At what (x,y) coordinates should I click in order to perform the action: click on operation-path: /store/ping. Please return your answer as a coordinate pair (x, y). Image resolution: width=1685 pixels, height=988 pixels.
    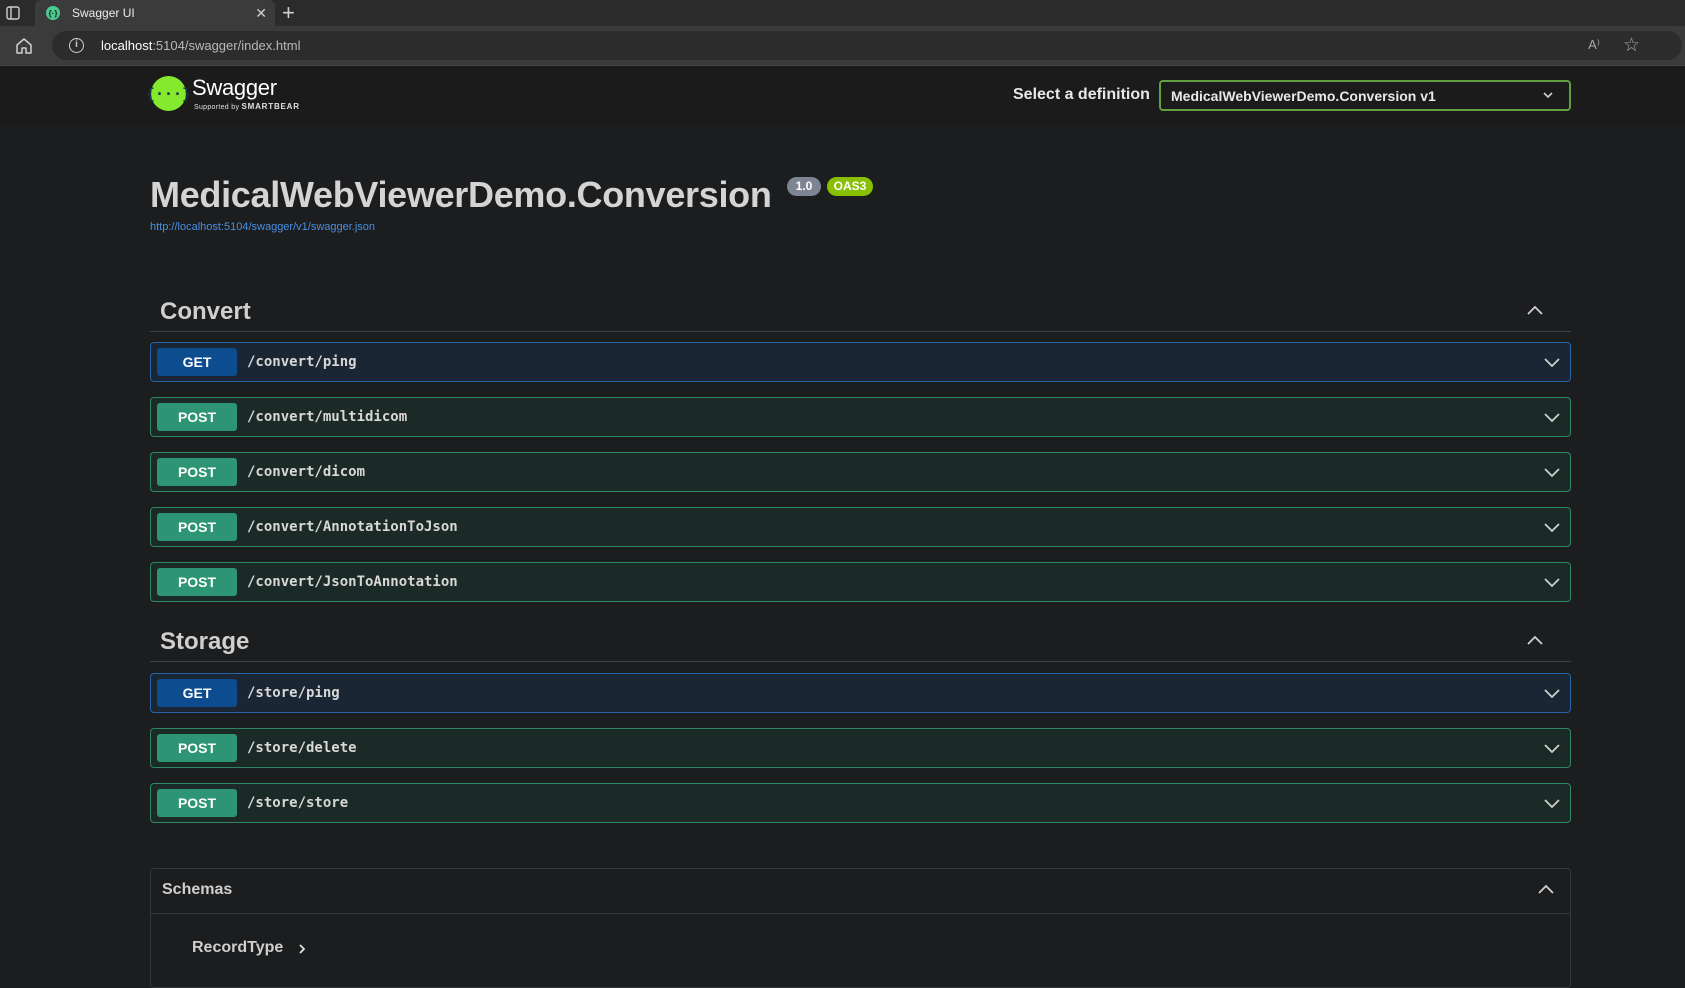
    Looking at the image, I should click on (293, 693).